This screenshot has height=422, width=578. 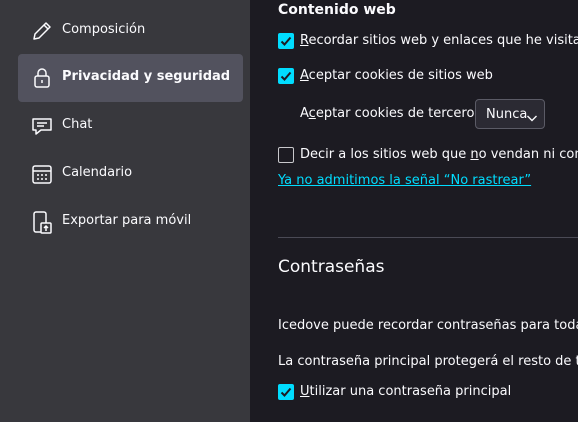 I want to click on sidebar-item-composicion: Composición, so click(x=130, y=31).